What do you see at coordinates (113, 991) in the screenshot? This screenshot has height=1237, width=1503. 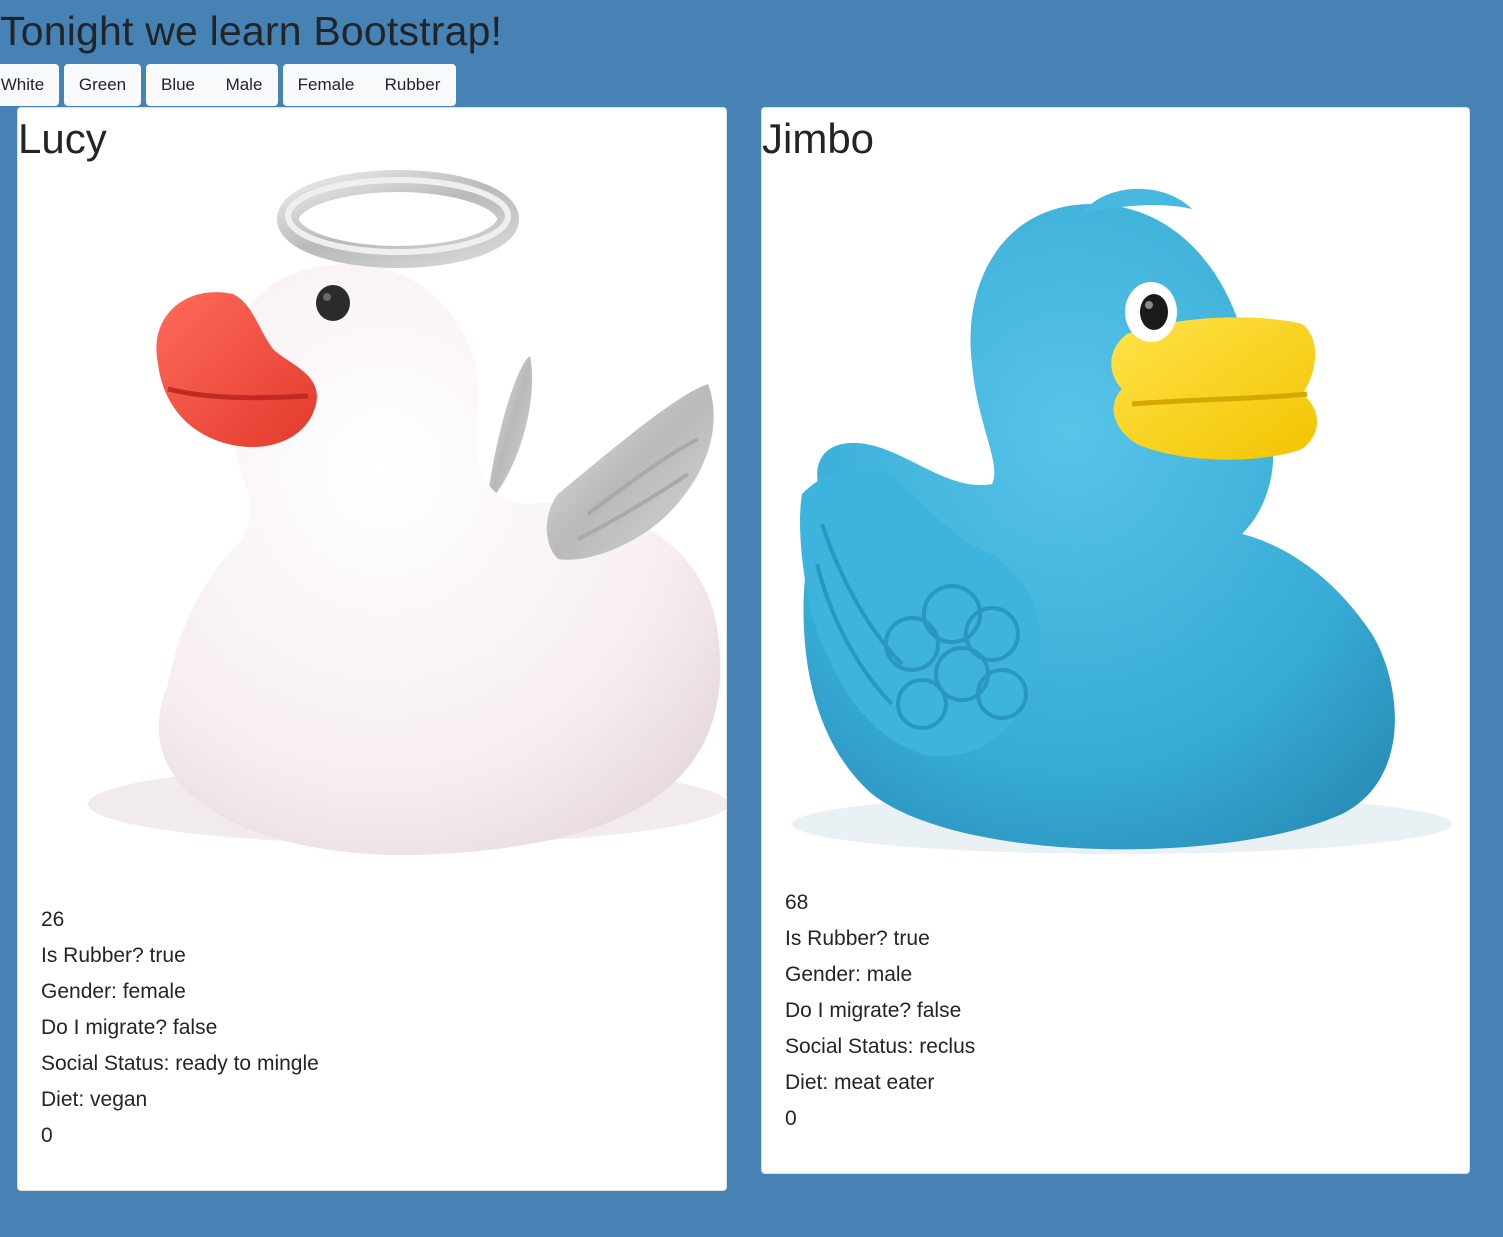 I see `duck-gender: Gender: female` at bounding box center [113, 991].